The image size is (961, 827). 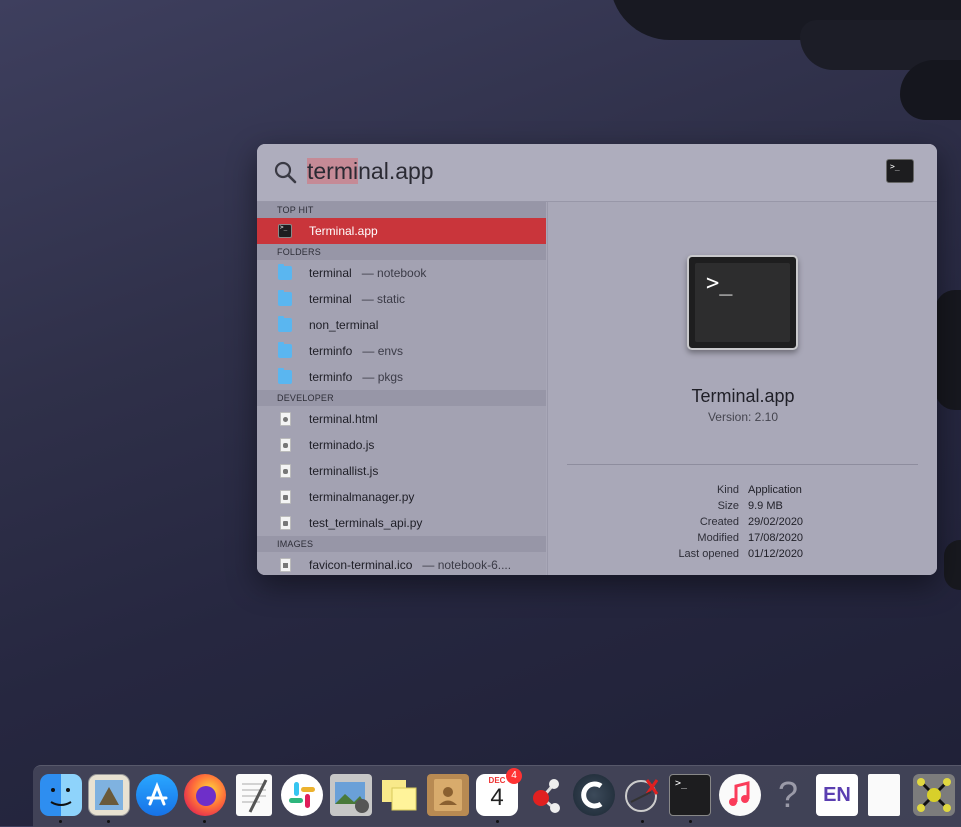 I want to click on search-query-completion: nal.app, so click(x=396, y=171).